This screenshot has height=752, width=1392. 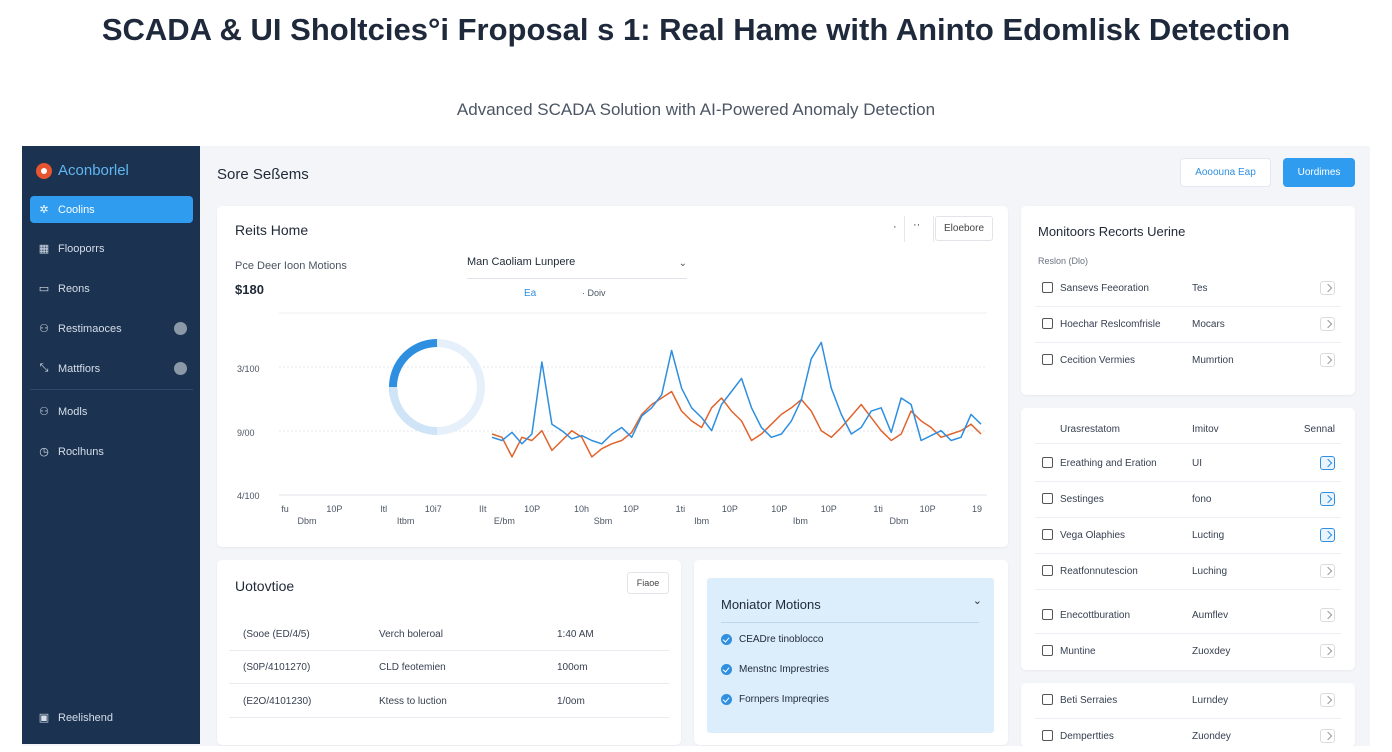 I want to click on badge-icon, so click(x=180, y=368).